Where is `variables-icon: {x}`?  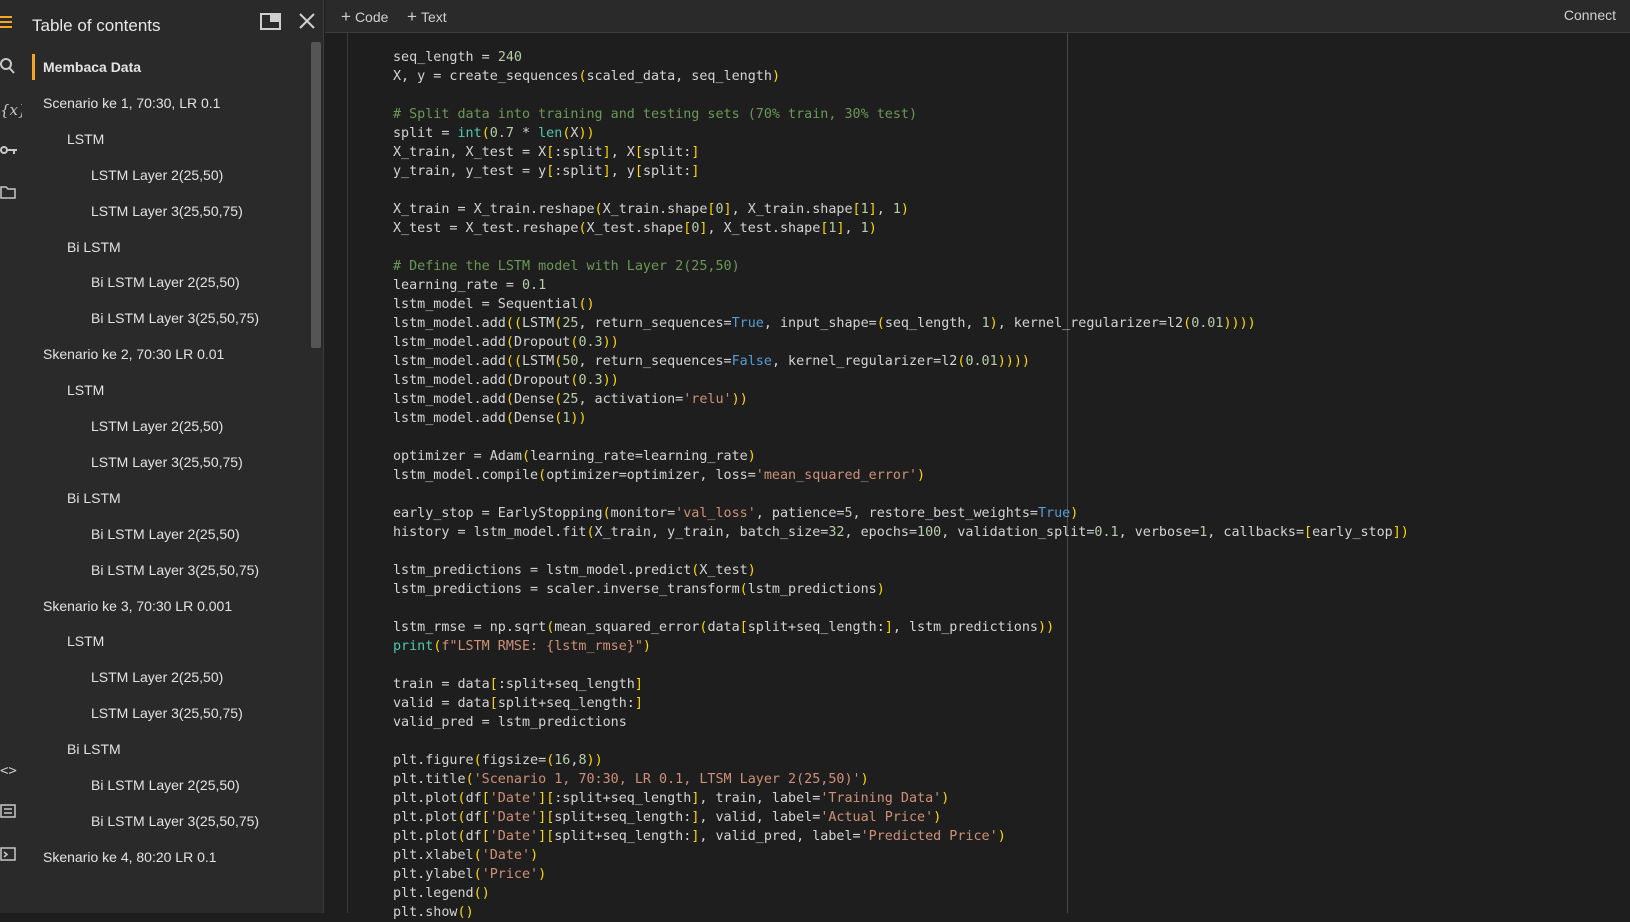 variables-icon: {x} is located at coordinates (14, 110).